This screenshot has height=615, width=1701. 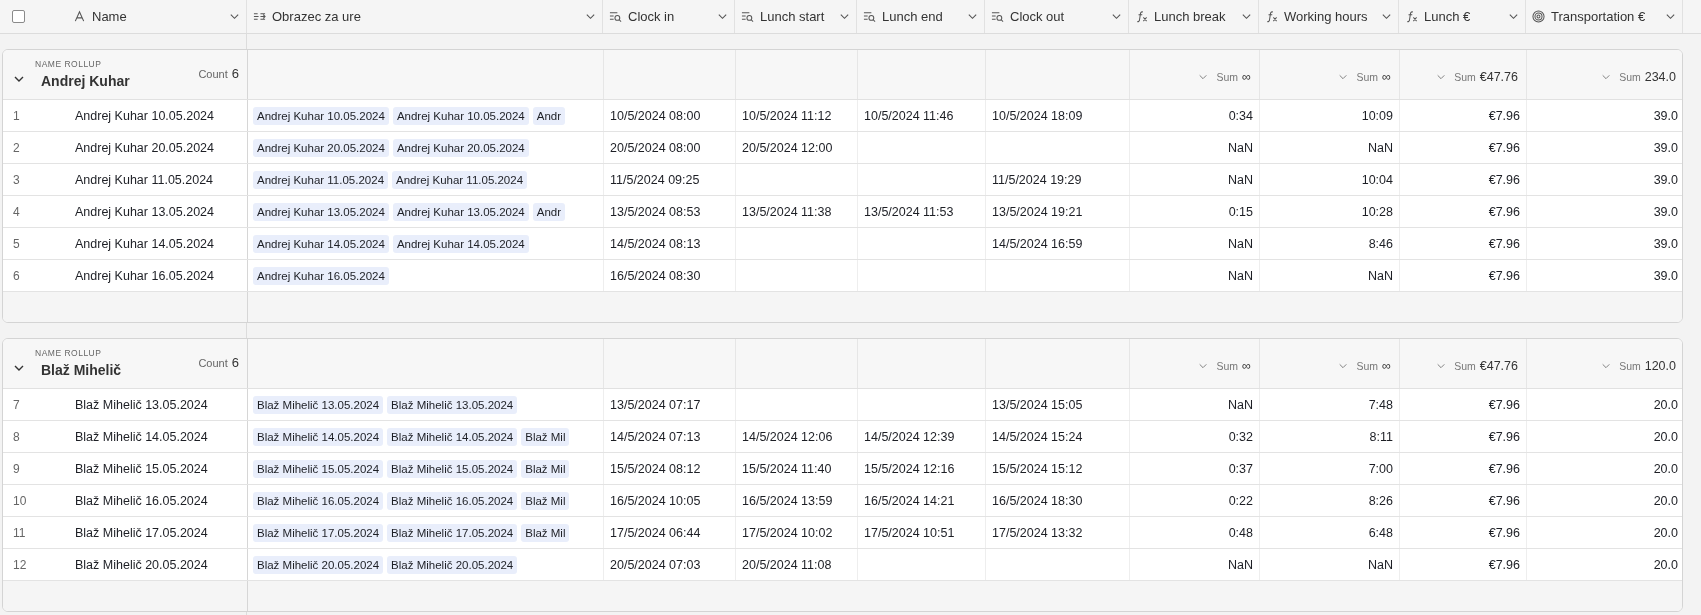 What do you see at coordinates (156, 16) in the screenshot?
I see `column-header: Name` at bounding box center [156, 16].